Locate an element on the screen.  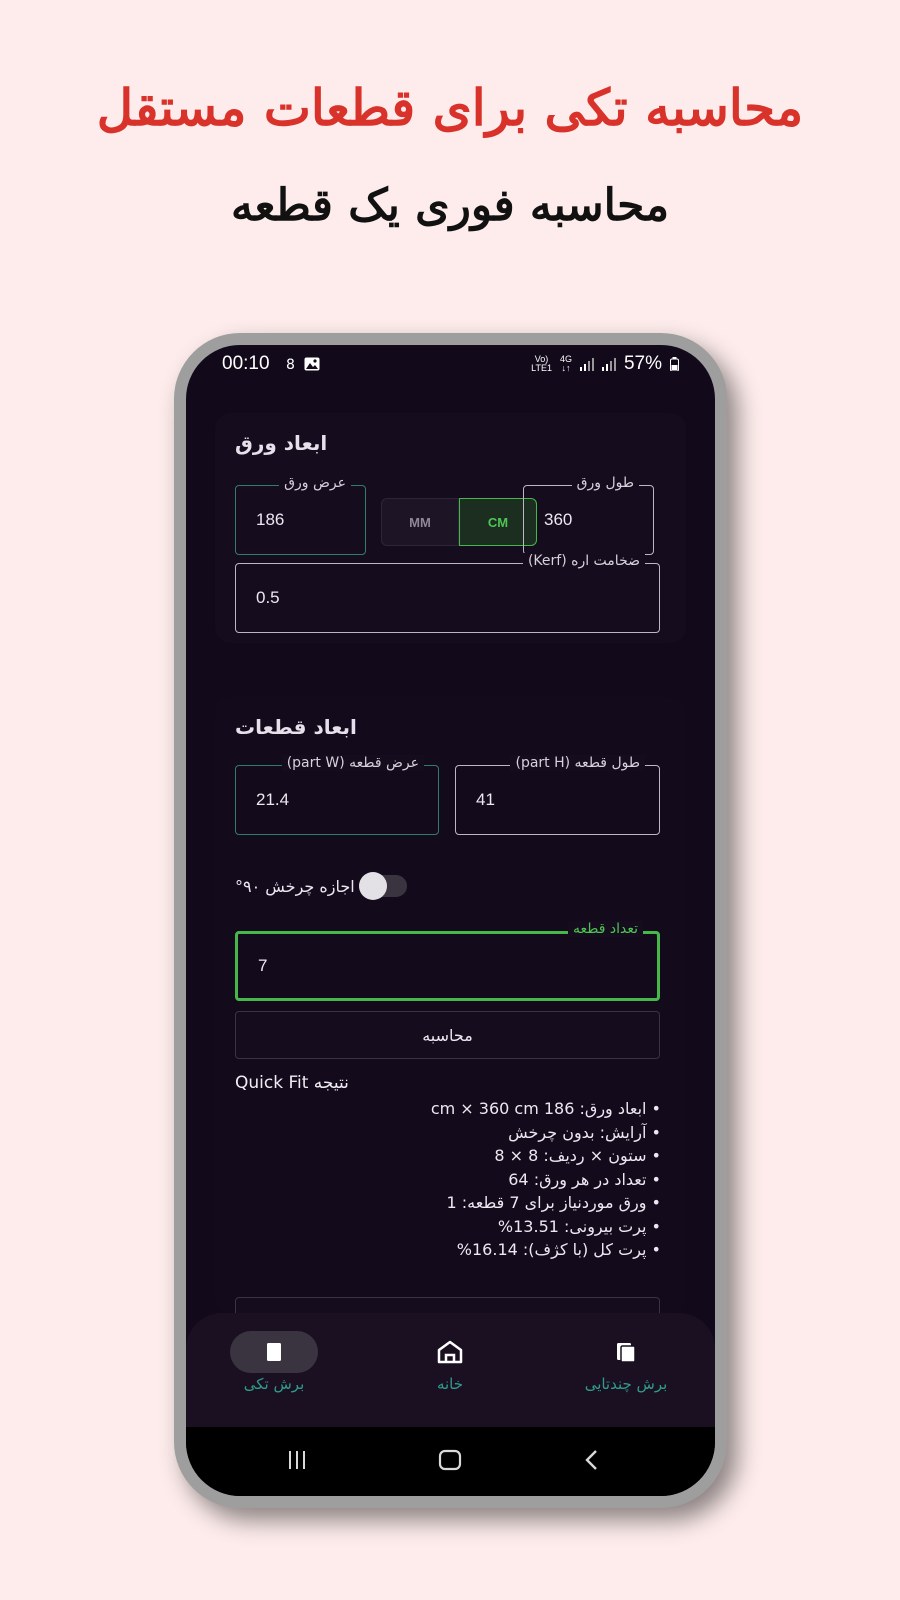
sheet-length-field: طول ورق 360 is located at coordinates (588, 515).